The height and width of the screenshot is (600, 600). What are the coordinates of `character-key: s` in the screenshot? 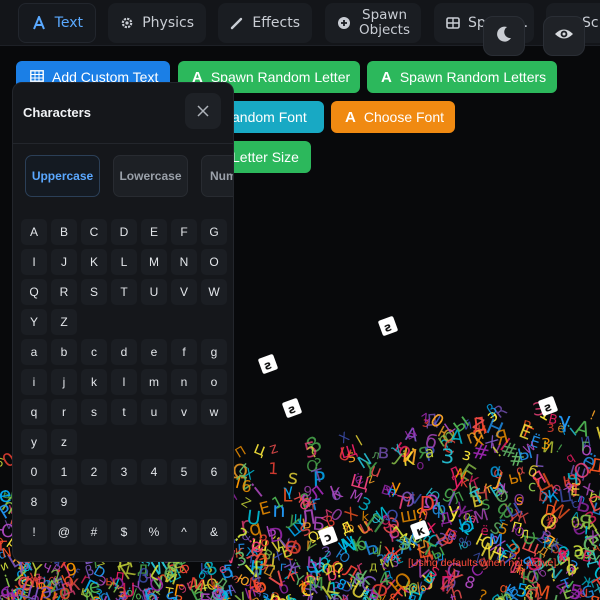 It's located at (94, 412).